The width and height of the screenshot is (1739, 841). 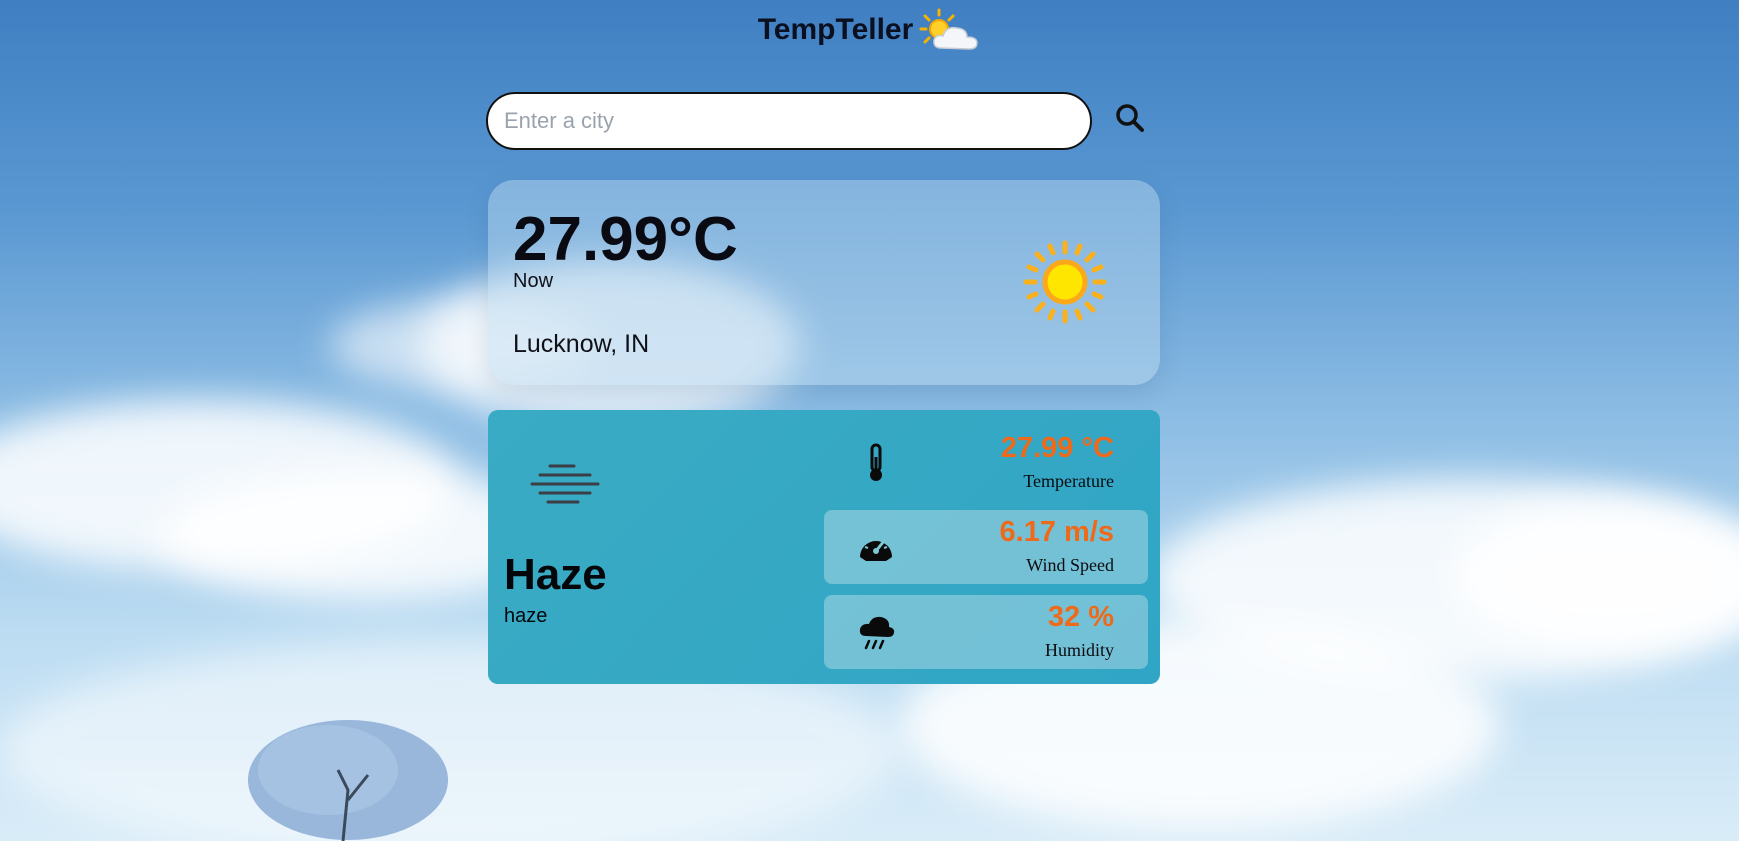 I want to click on temperature-label: Temperature, so click(x=1068, y=481).